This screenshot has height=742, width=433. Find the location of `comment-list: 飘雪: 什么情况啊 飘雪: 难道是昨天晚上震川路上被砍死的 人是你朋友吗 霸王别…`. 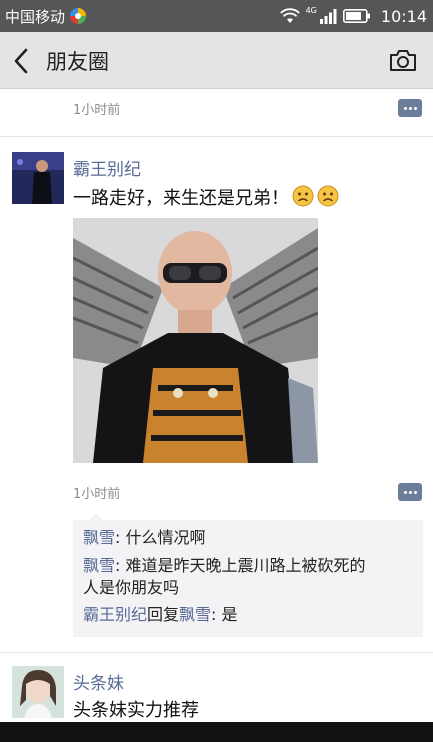

comment-list: 飘雪: 什么情况啊 飘雪: 难道是昨天晚上震川路上被砍死的 人是你朋友吗 霸王别… is located at coordinates (248, 575).